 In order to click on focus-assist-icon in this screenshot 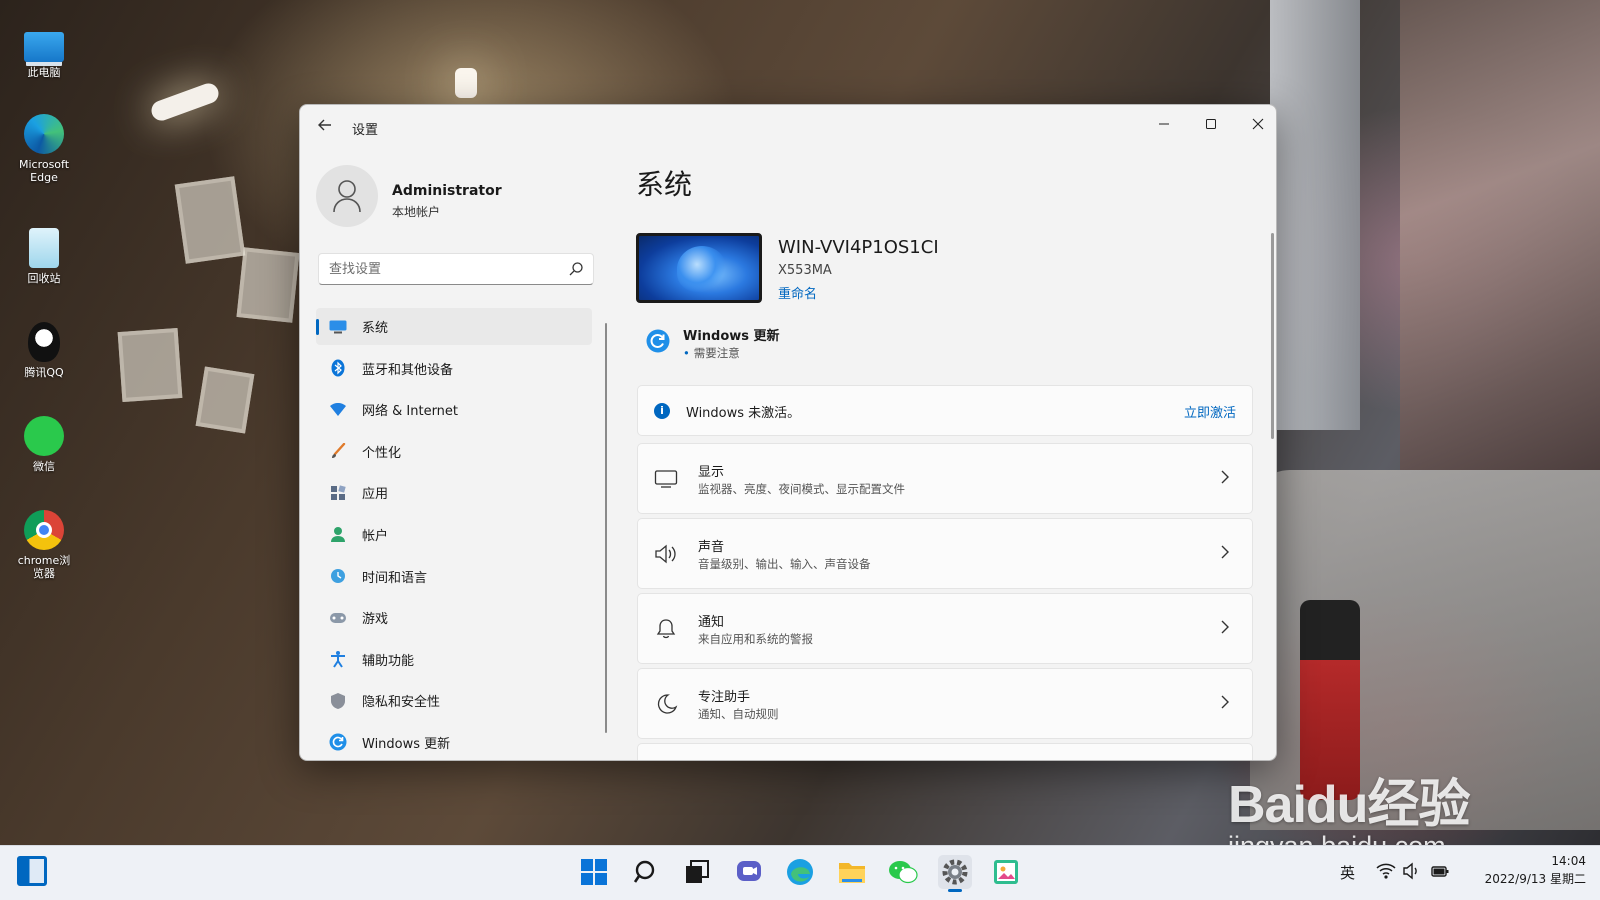, I will do `click(667, 704)`.